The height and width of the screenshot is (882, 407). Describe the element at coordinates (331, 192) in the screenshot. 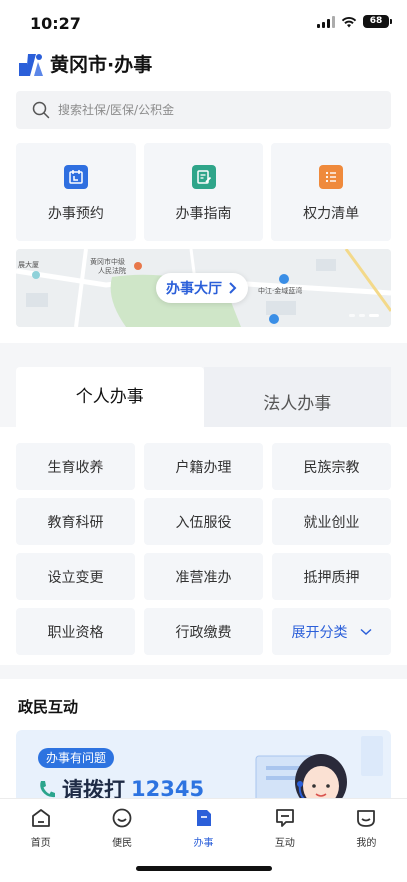

I see `service-power-list-button: 权力清单` at that location.